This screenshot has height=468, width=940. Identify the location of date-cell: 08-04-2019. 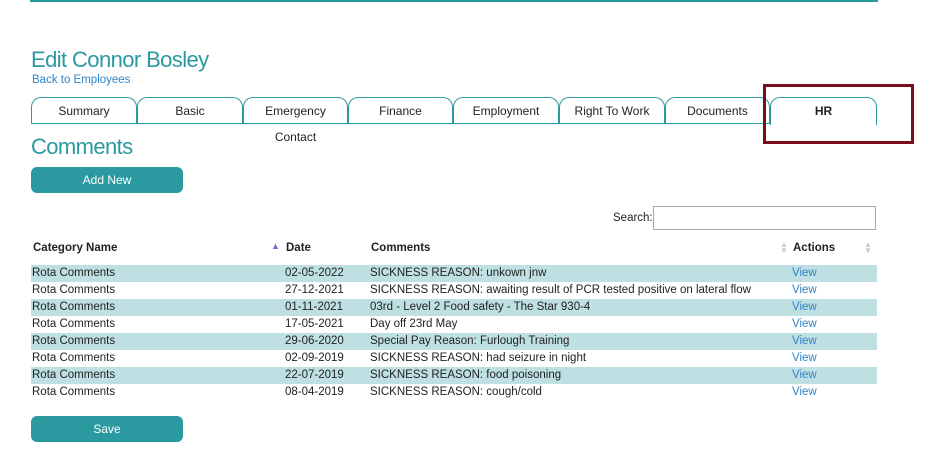
(314, 392).